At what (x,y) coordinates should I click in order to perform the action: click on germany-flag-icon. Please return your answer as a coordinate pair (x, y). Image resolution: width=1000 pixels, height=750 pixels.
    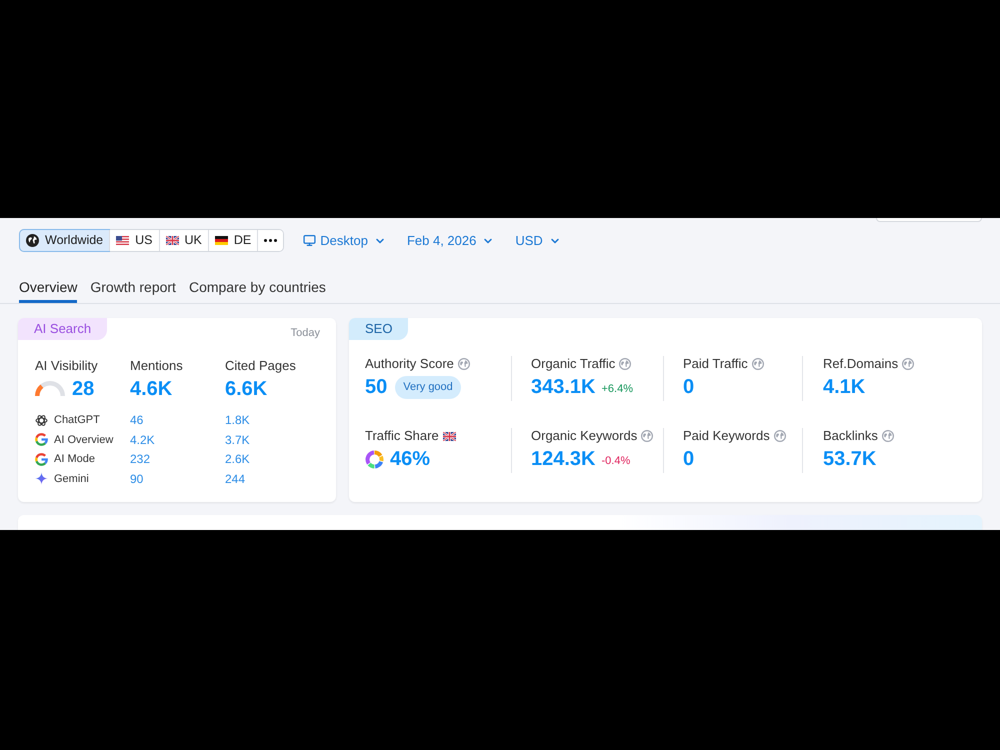
    Looking at the image, I should click on (221, 240).